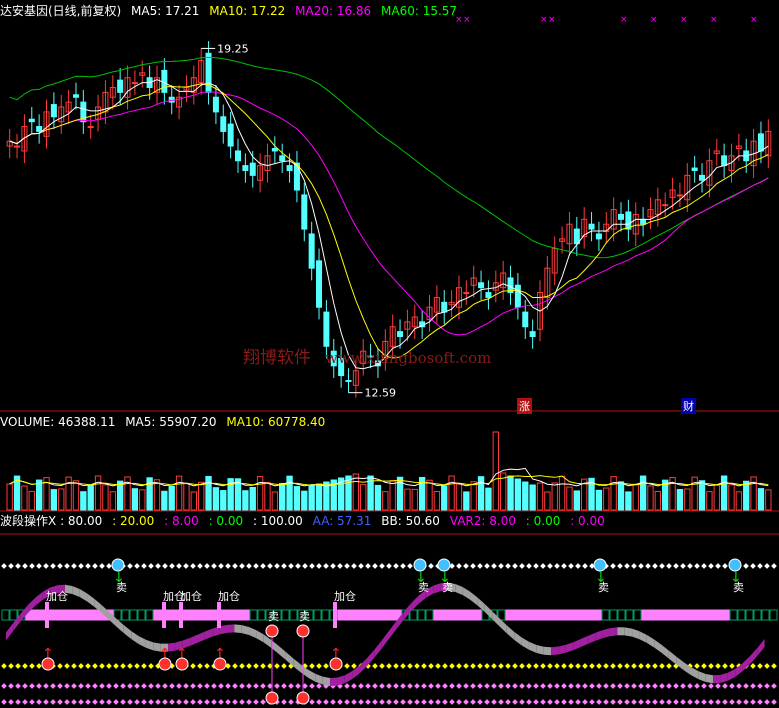  I want to click on event-mark: ×, so click(552, 20).